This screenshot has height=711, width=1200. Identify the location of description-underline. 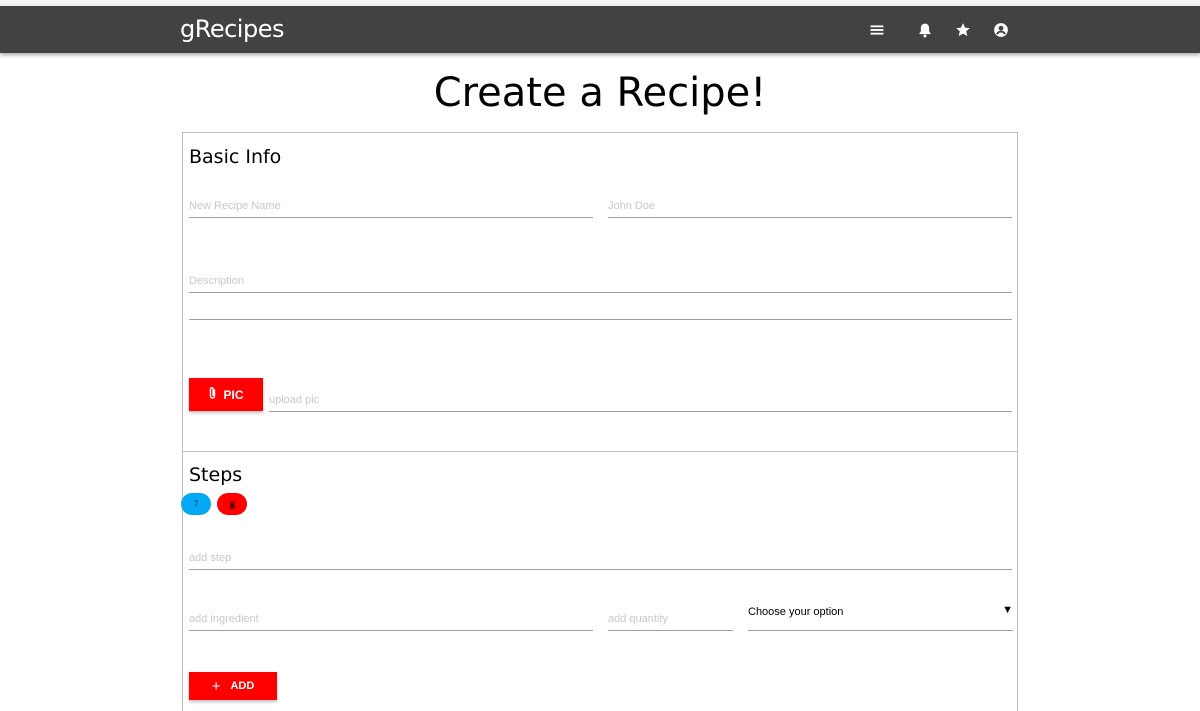
(600, 319).